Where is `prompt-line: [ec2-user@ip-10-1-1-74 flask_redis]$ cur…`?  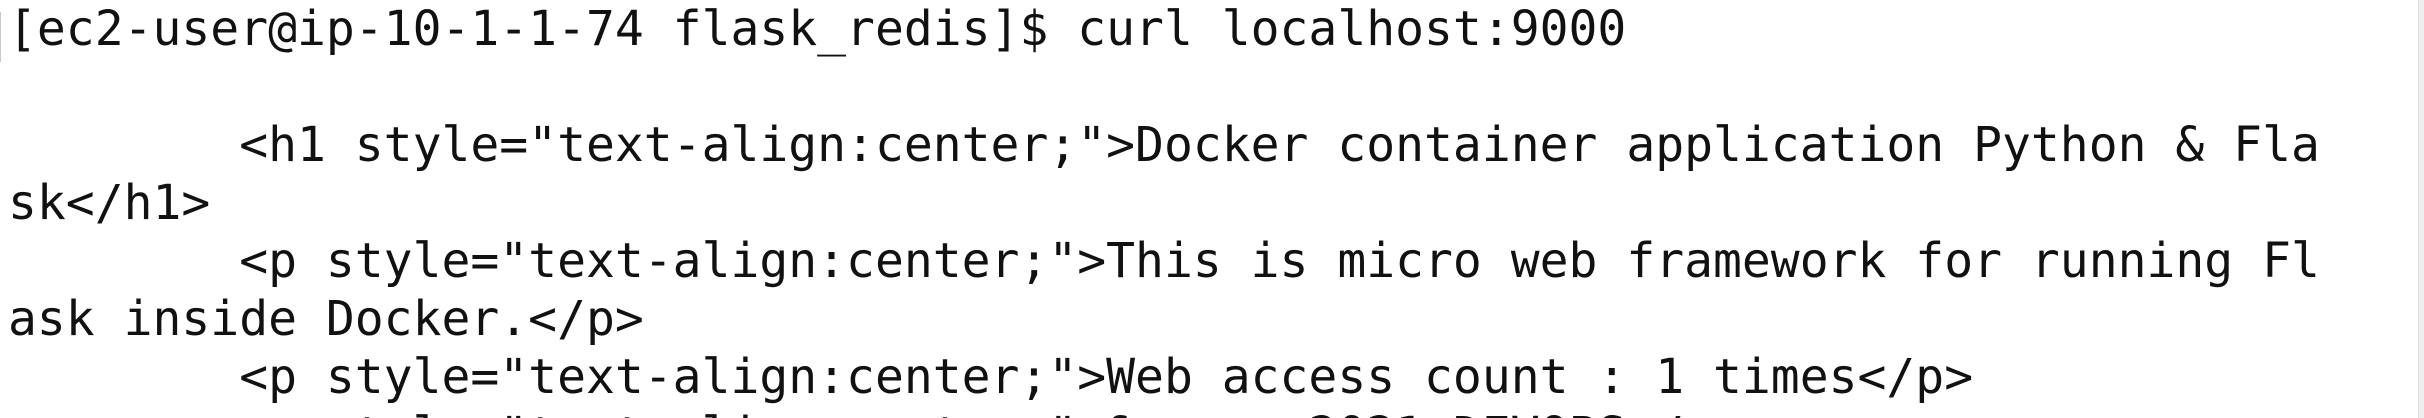 prompt-line: [ec2-user@ip-10-1-1-74 flask_redis]$ cur… is located at coordinates (817, 29).